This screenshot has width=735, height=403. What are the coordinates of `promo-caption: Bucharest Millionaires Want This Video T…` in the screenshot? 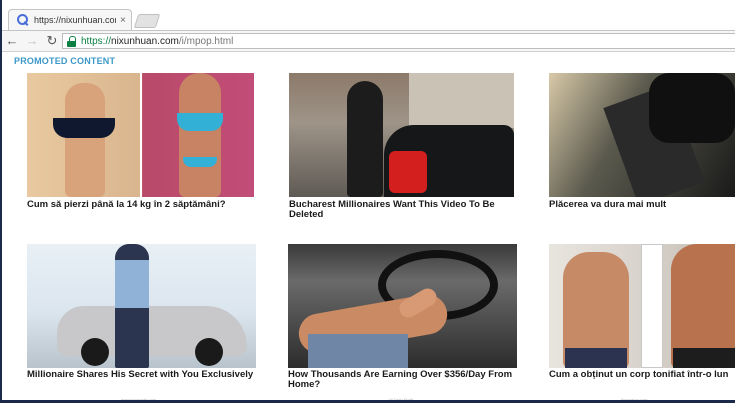 It's located at (401, 210).